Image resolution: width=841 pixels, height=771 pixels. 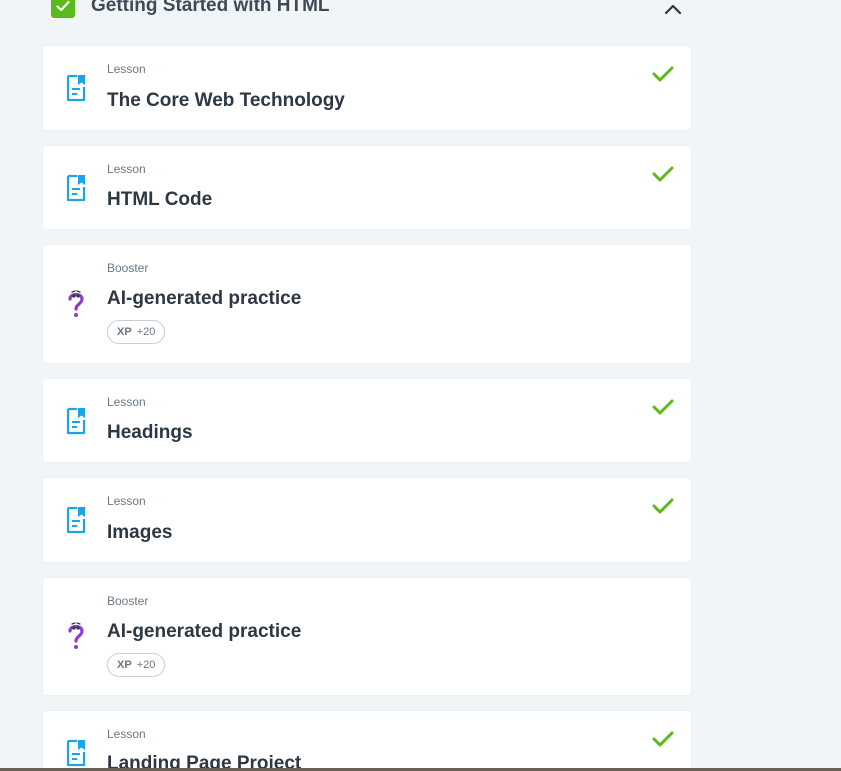 I want to click on item-title: The Core Web Technology, so click(x=226, y=101).